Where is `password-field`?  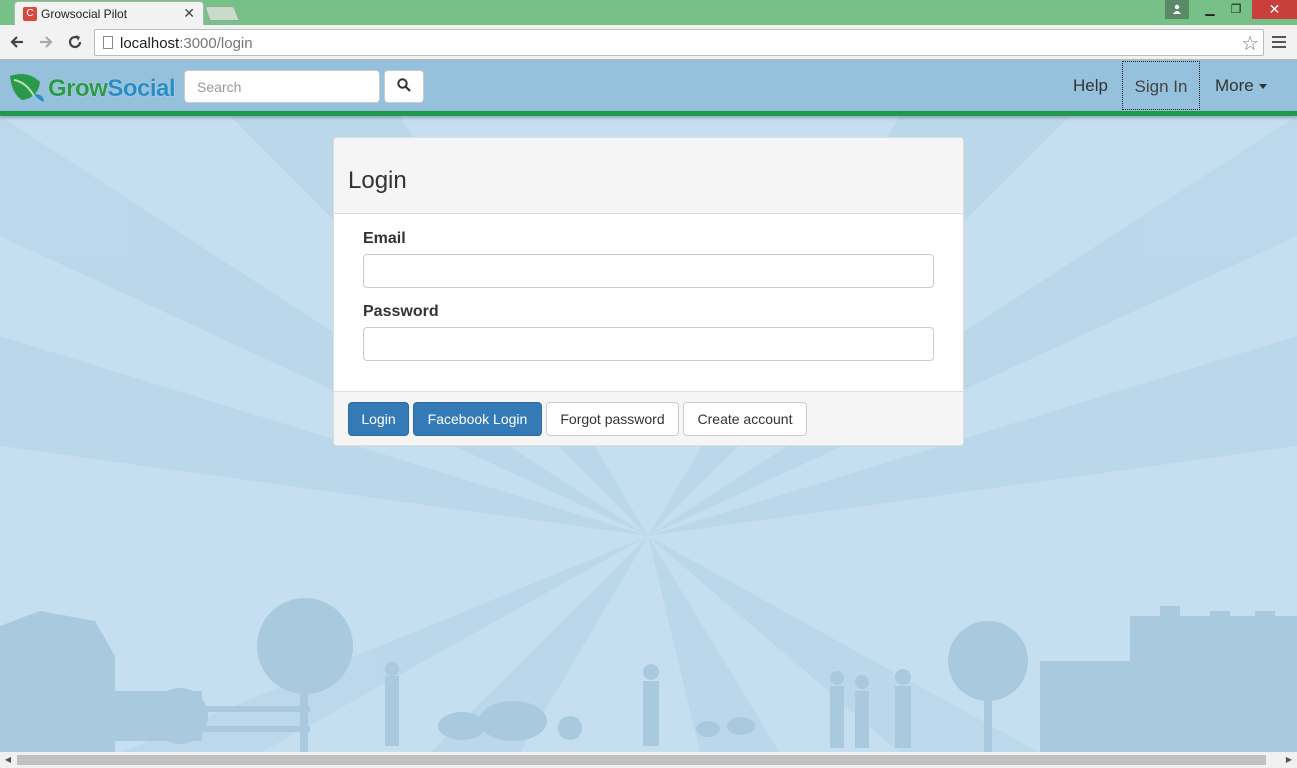 password-field is located at coordinates (648, 344).